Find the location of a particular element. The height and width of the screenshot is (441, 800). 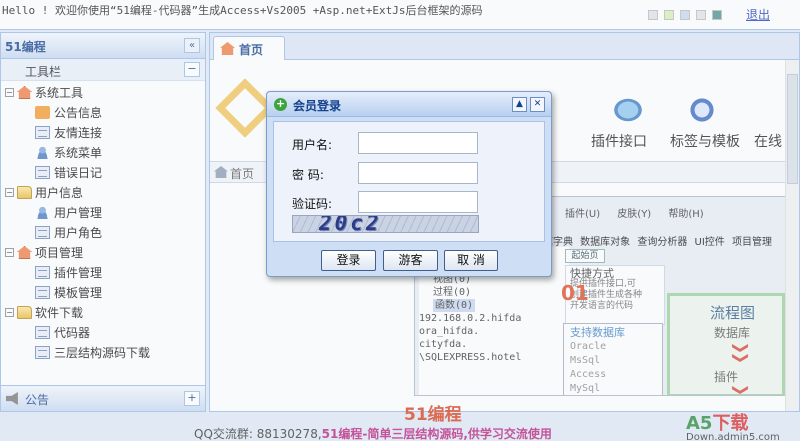

captcha-noise is located at coordinates (385, 224).